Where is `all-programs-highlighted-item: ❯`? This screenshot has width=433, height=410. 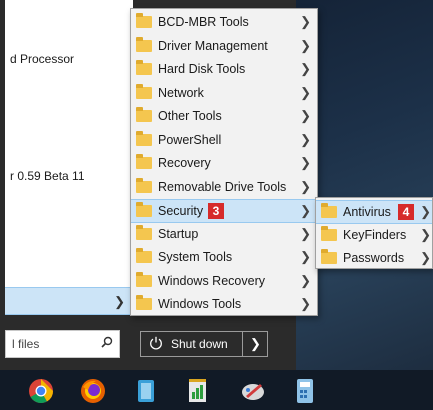
all-programs-highlighted-item: ❯ is located at coordinates (69, 301).